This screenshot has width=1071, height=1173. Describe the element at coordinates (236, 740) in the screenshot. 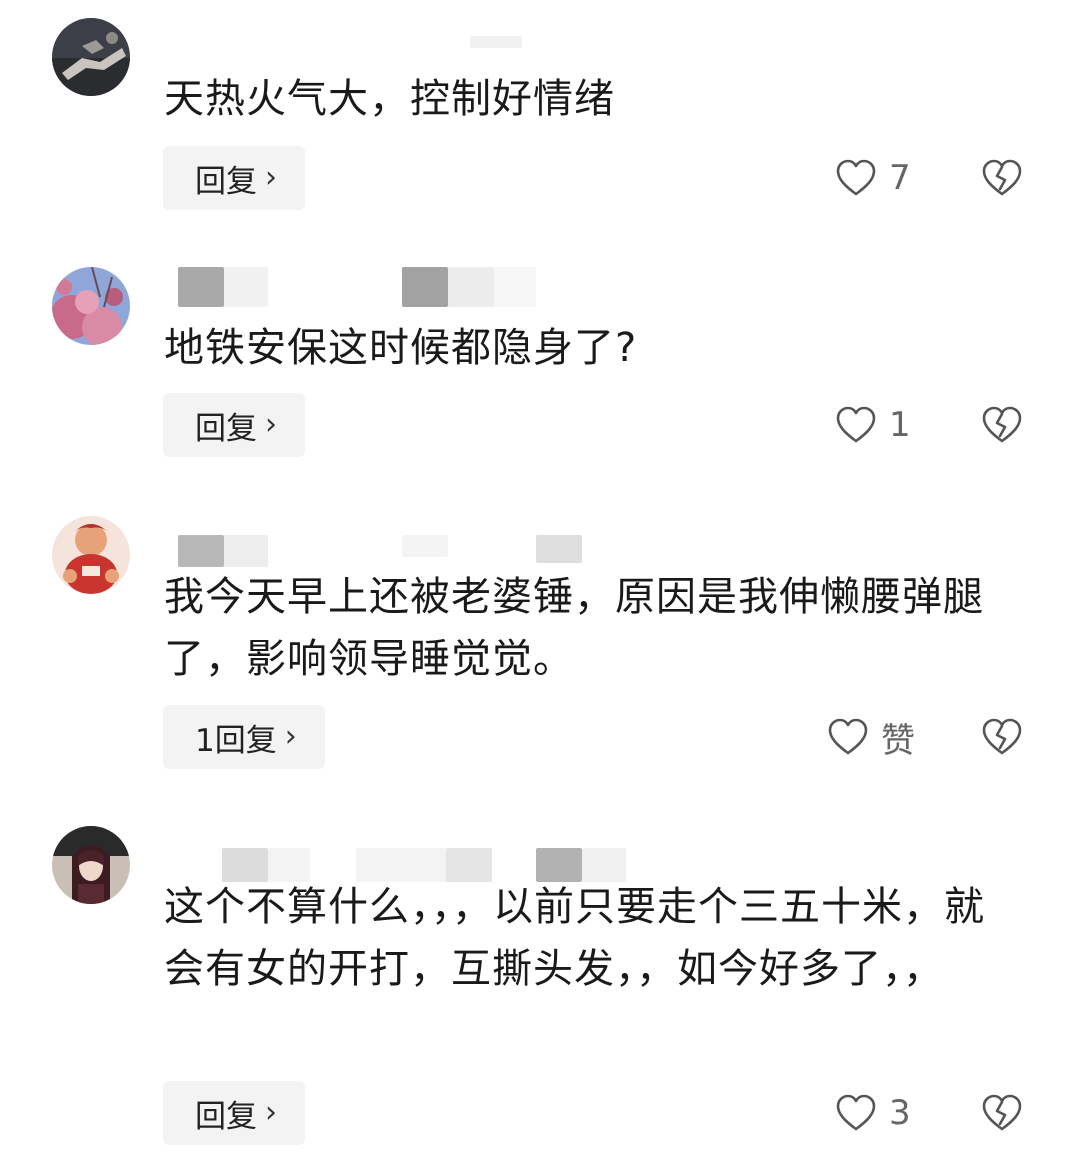

I see `reply-label: 1回复` at that location.